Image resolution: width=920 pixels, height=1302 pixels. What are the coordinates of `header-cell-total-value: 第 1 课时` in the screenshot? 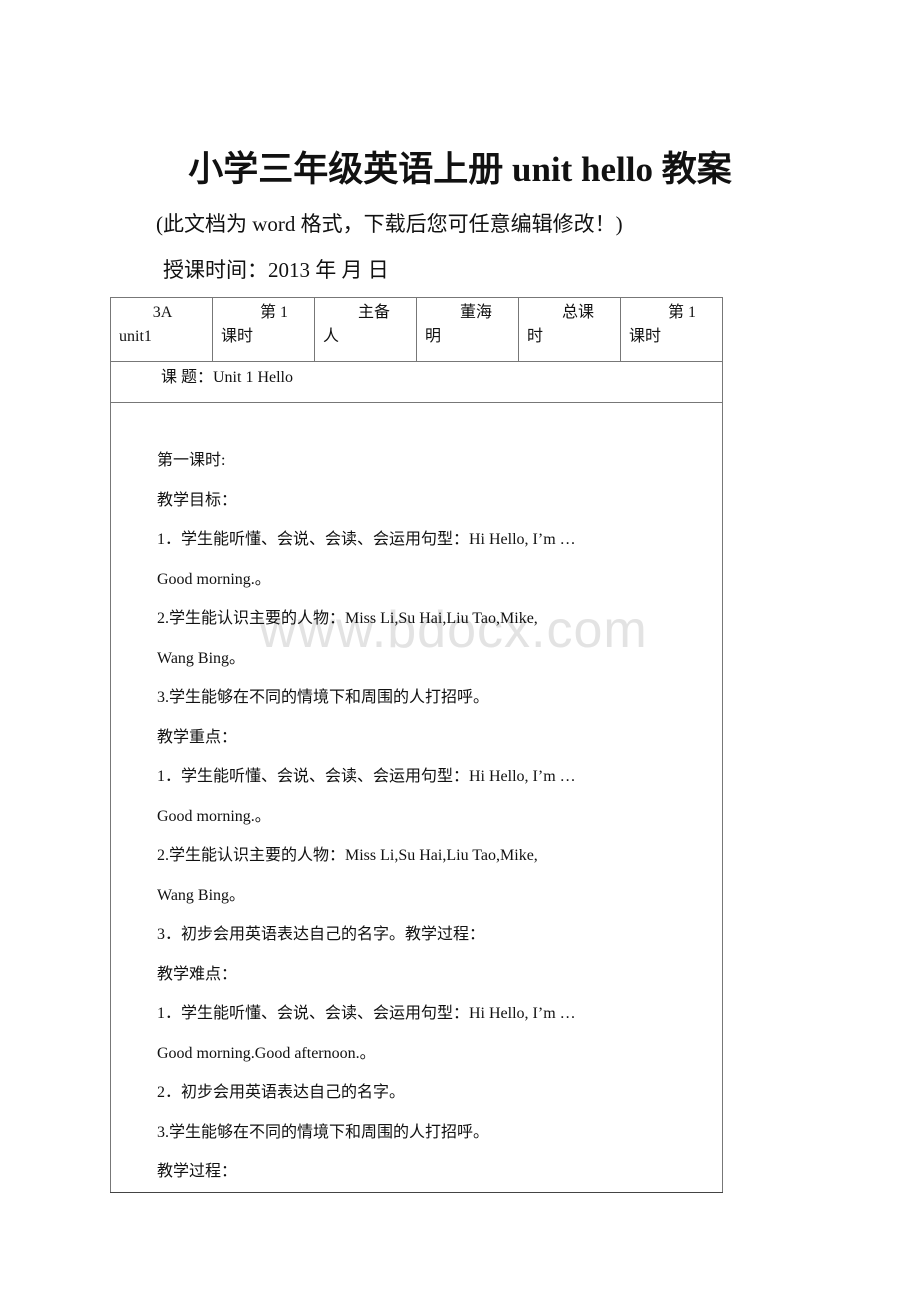 It's located at (671, 329).